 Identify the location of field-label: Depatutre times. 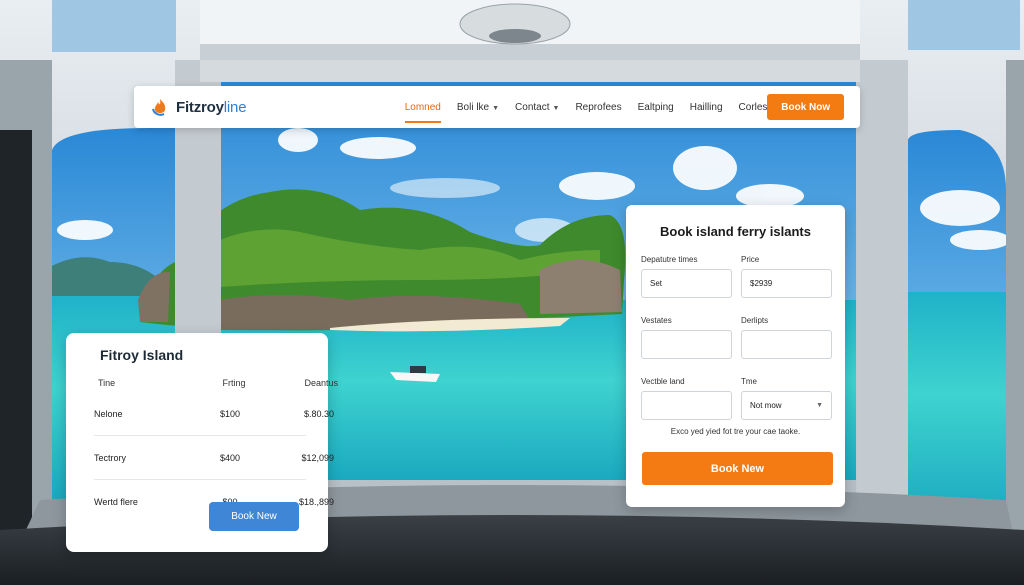
(669, 259).